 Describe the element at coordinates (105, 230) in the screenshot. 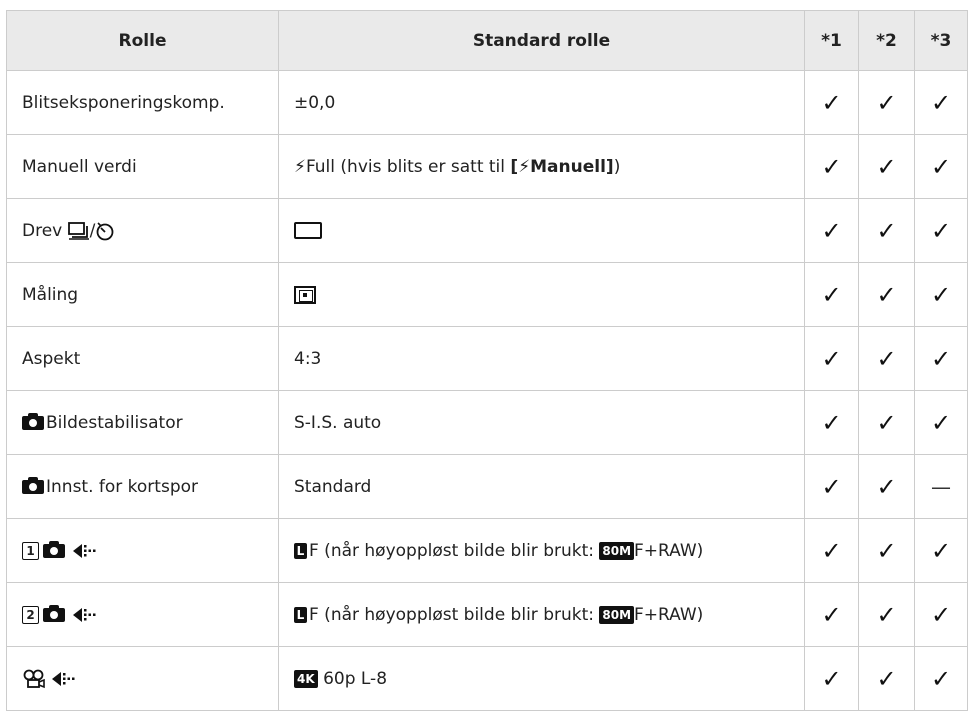

I see `self-timer-icon` at that location.